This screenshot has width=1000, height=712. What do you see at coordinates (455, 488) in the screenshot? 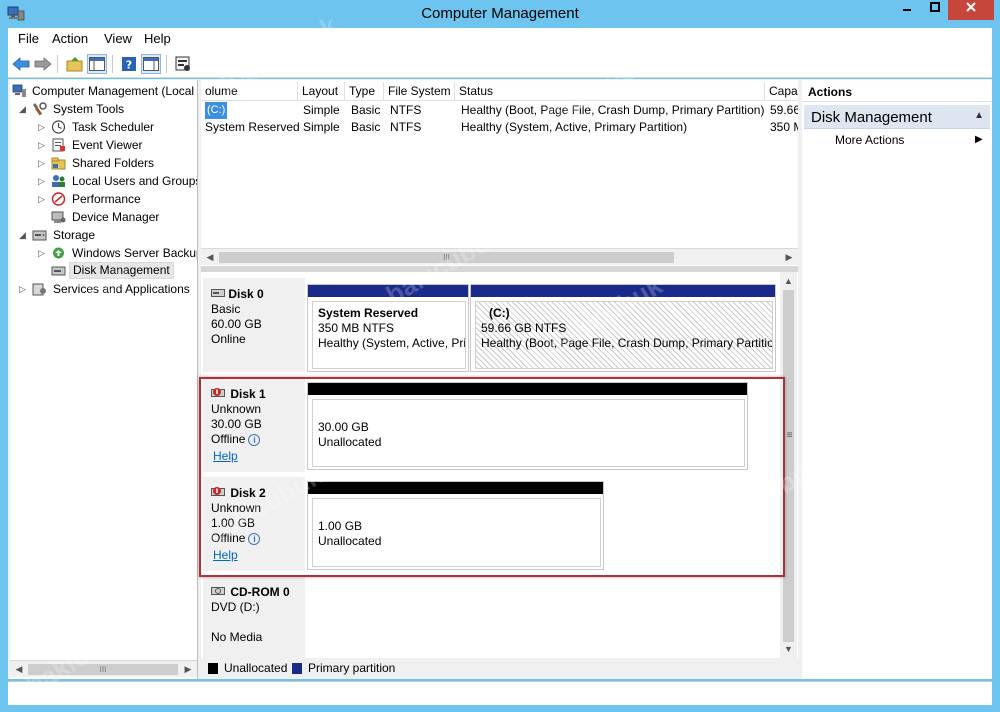
I see `unallocated-bar` at bounding box center [455, 488].